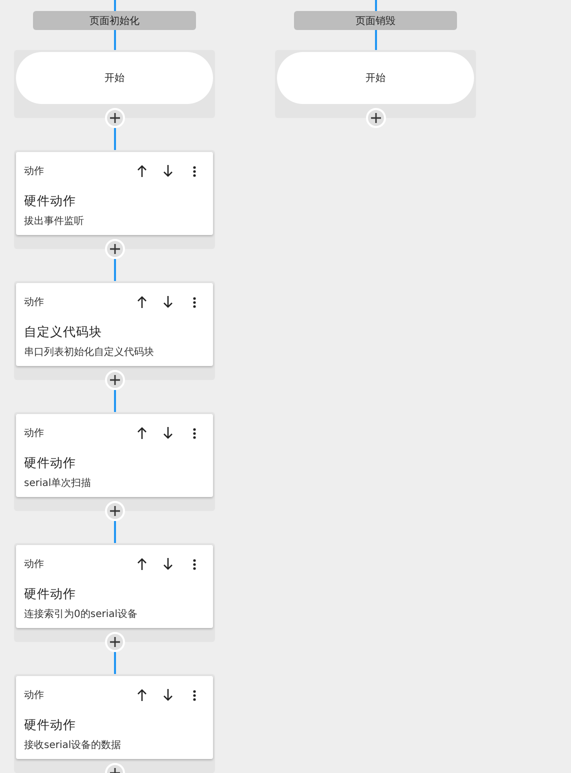 The width and height of the screenshot is (571, 773). I want to click on action-description: 串口列表初始化自定义代码块, so click(89, 352).